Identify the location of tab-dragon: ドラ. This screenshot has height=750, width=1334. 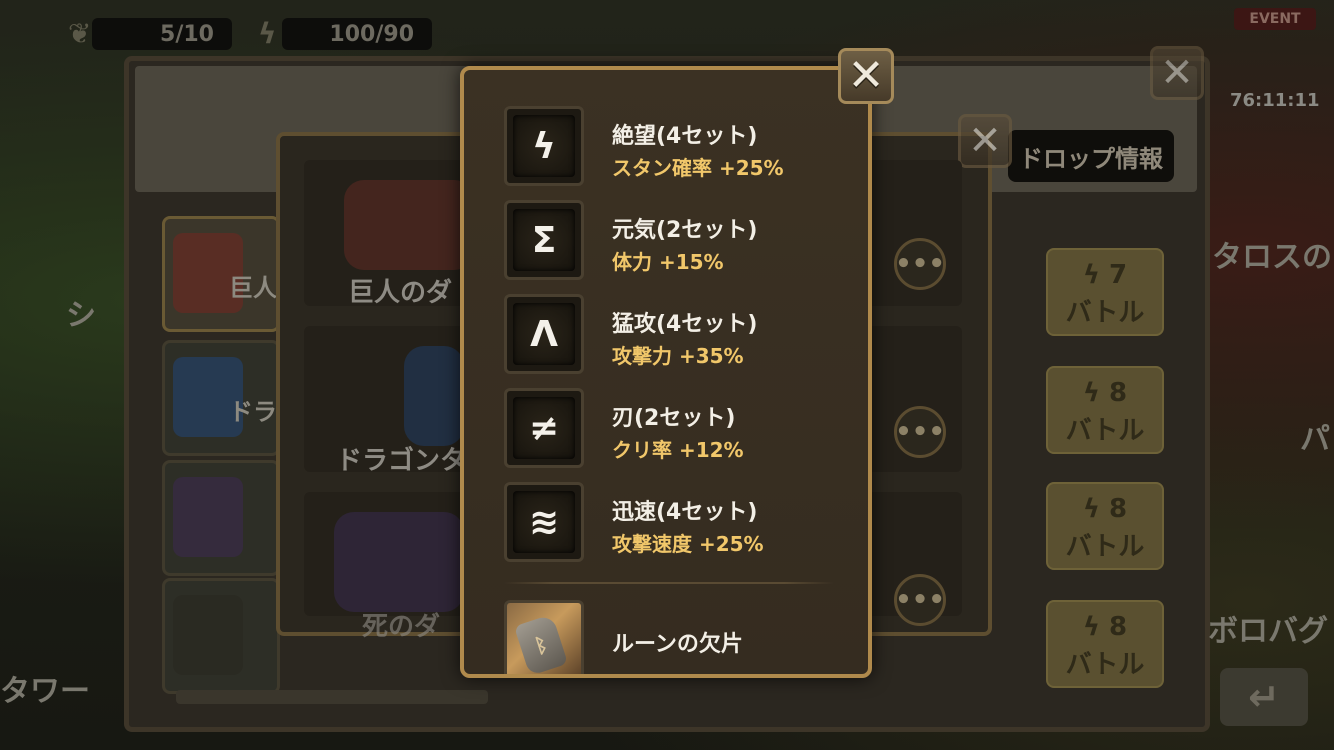
(221, 398).